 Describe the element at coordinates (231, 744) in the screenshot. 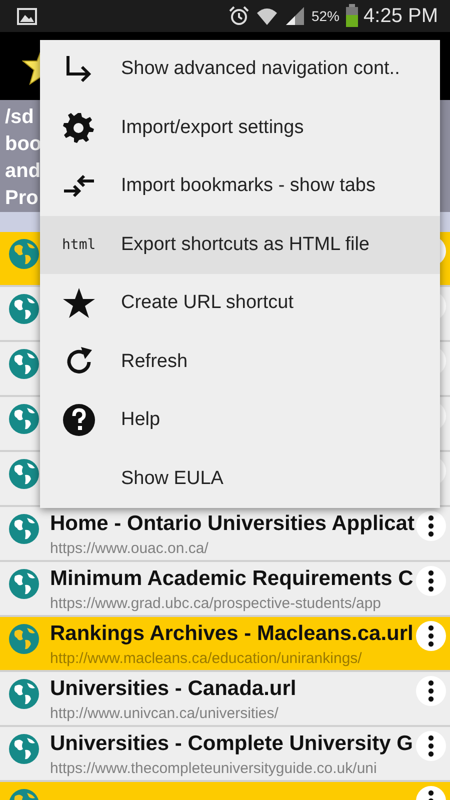

I see `bookmark-title: Universities - Complete University G` at that location.